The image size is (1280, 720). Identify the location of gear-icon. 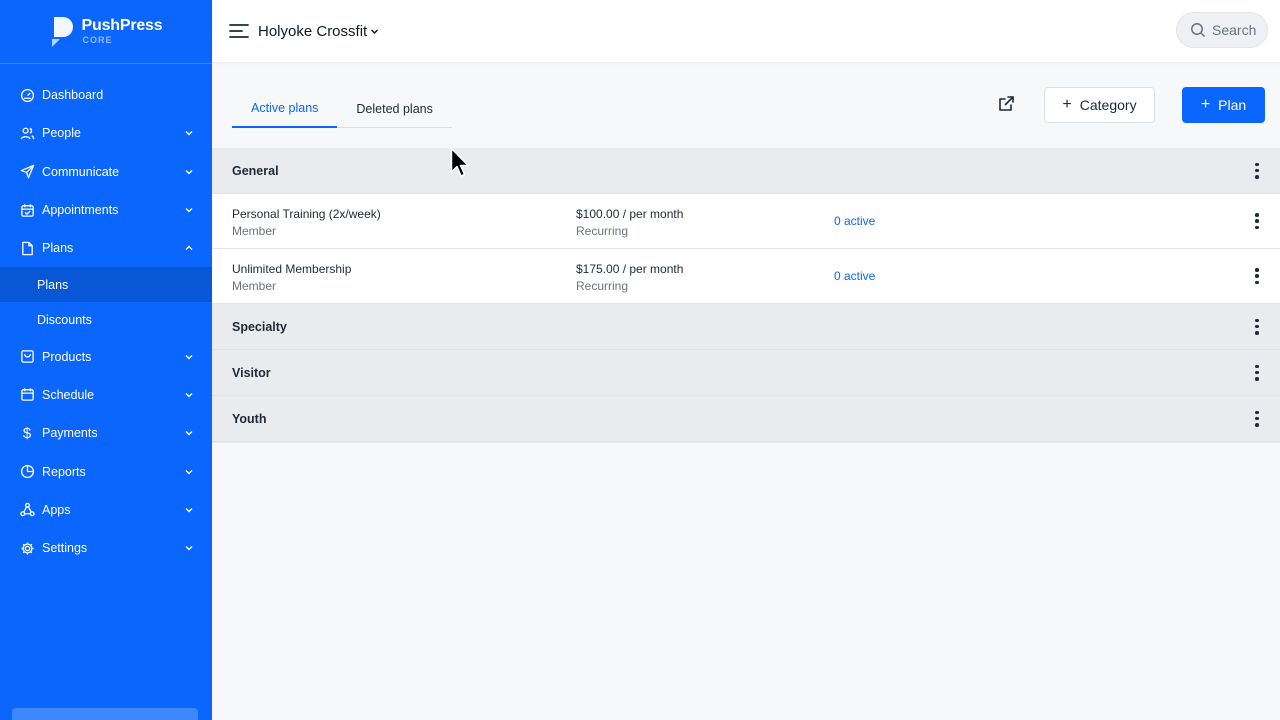
(27, 548).